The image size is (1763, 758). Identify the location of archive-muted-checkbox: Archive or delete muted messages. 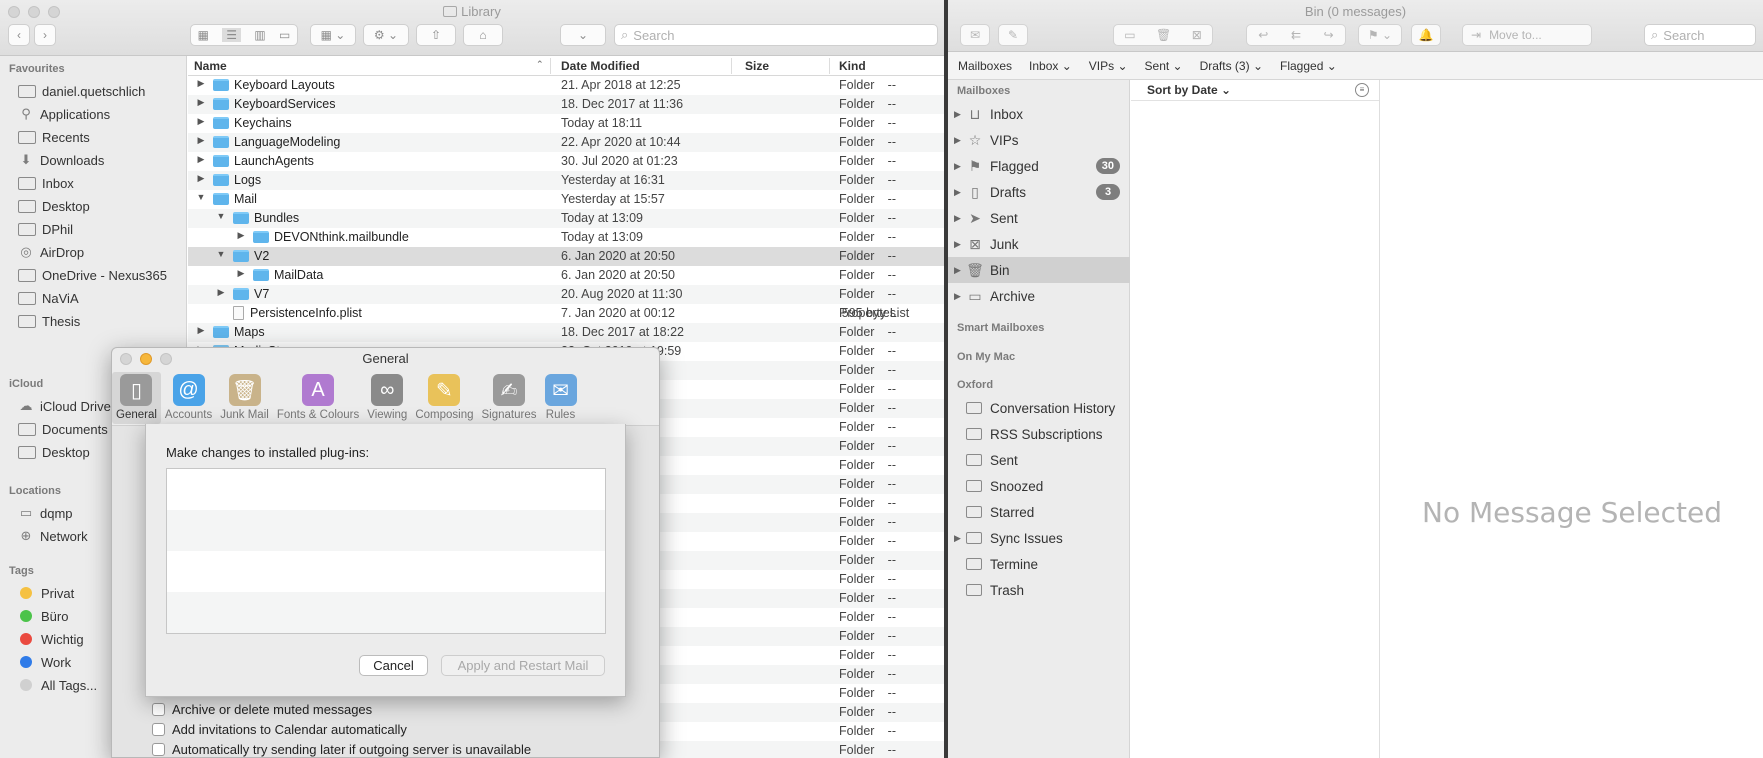
(262, 709).